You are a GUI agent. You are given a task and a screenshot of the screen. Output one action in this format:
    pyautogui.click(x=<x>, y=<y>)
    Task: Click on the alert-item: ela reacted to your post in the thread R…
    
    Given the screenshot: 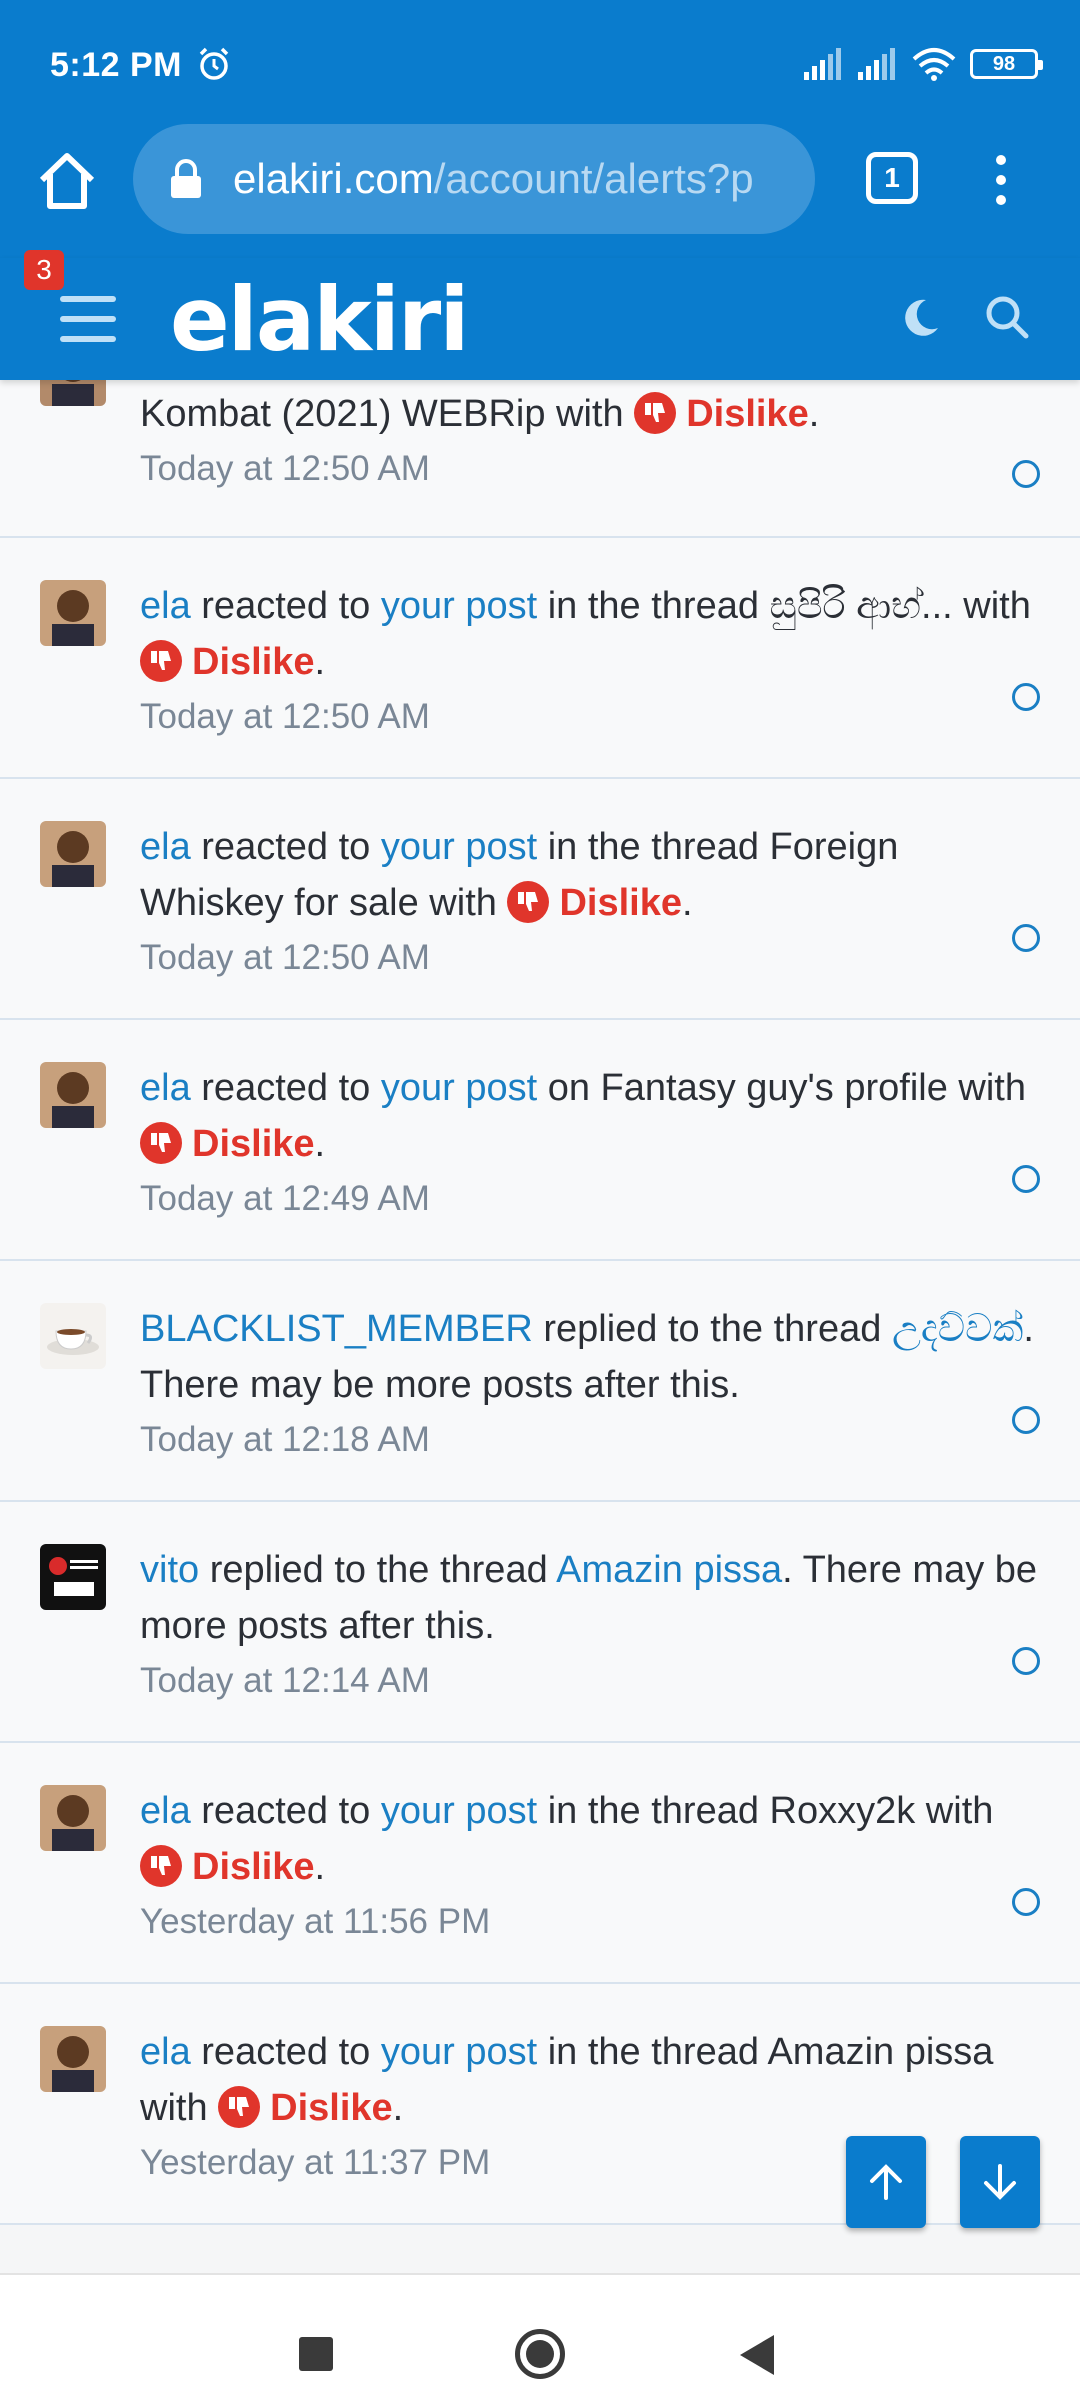 What is the action you would take?
    pyautogui.click(x=540, y=1863)
    